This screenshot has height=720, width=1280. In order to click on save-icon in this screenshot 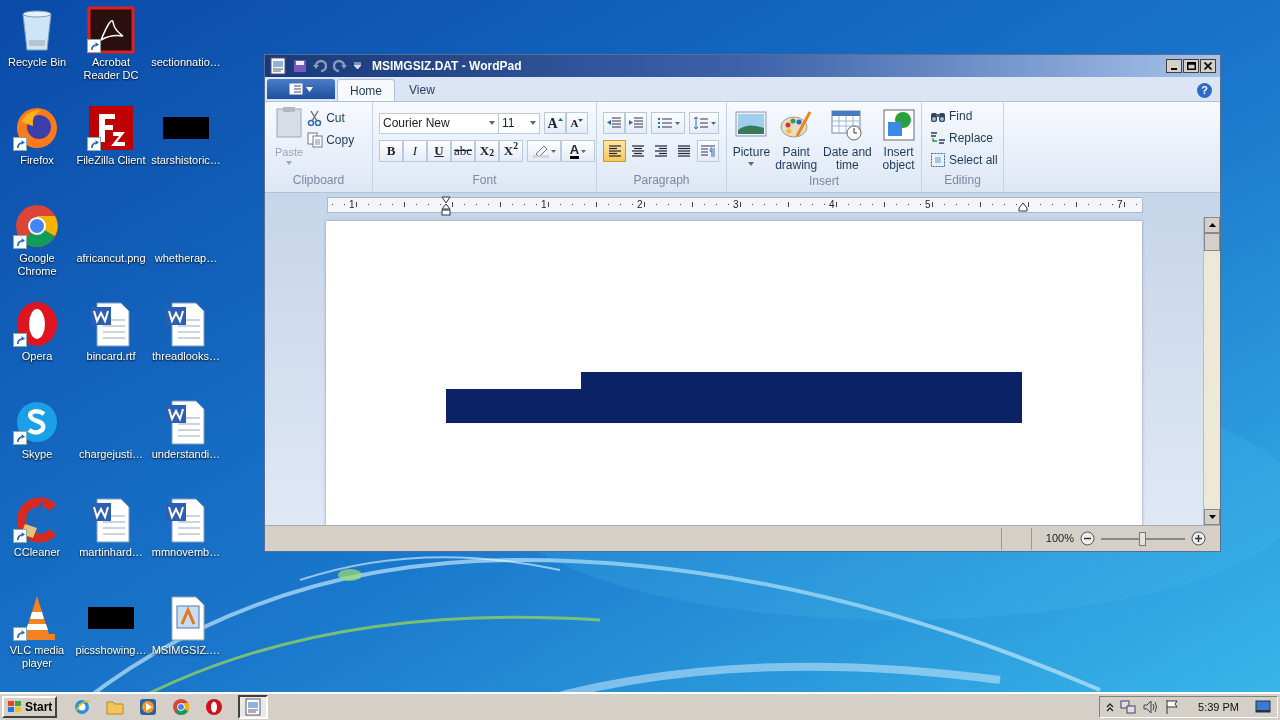, I will do `click(300, 66)`.